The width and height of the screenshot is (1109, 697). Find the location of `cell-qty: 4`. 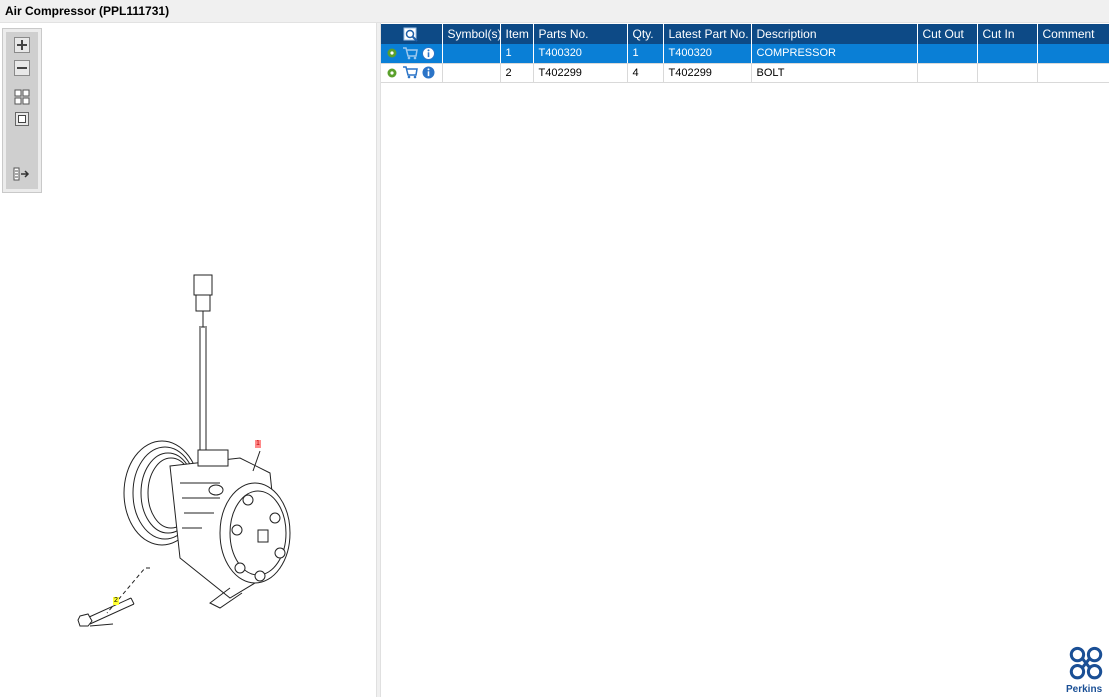

cell-qty: 4 is located at coordinates (645, 73).